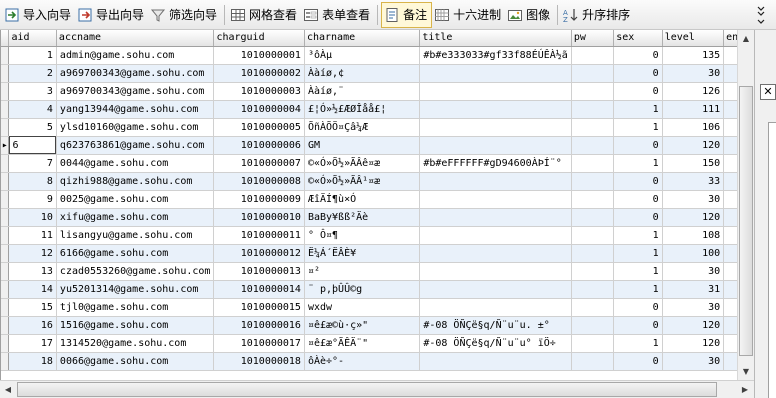  Describe the element at coordinates (761, 14) in the screenshot. I see `toolbar-overflow-button` at that location.